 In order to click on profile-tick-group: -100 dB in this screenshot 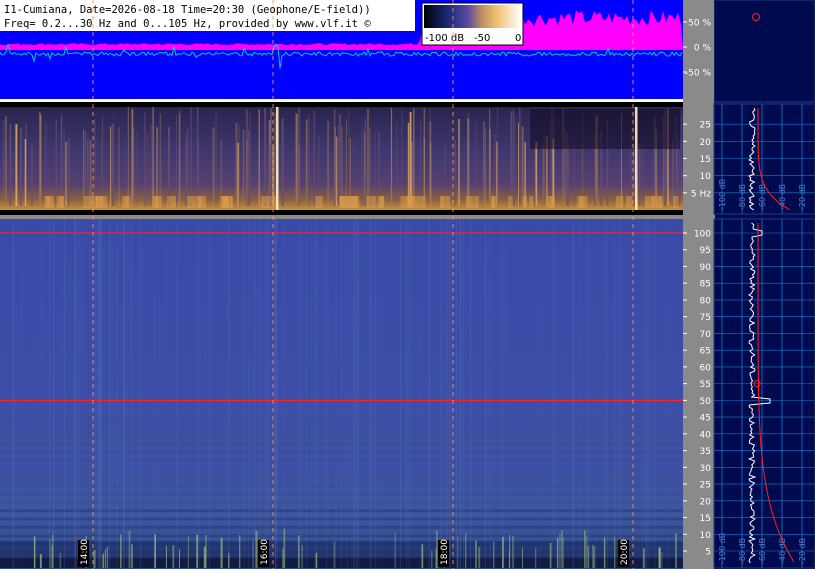, I will do `click(722, 194)`.